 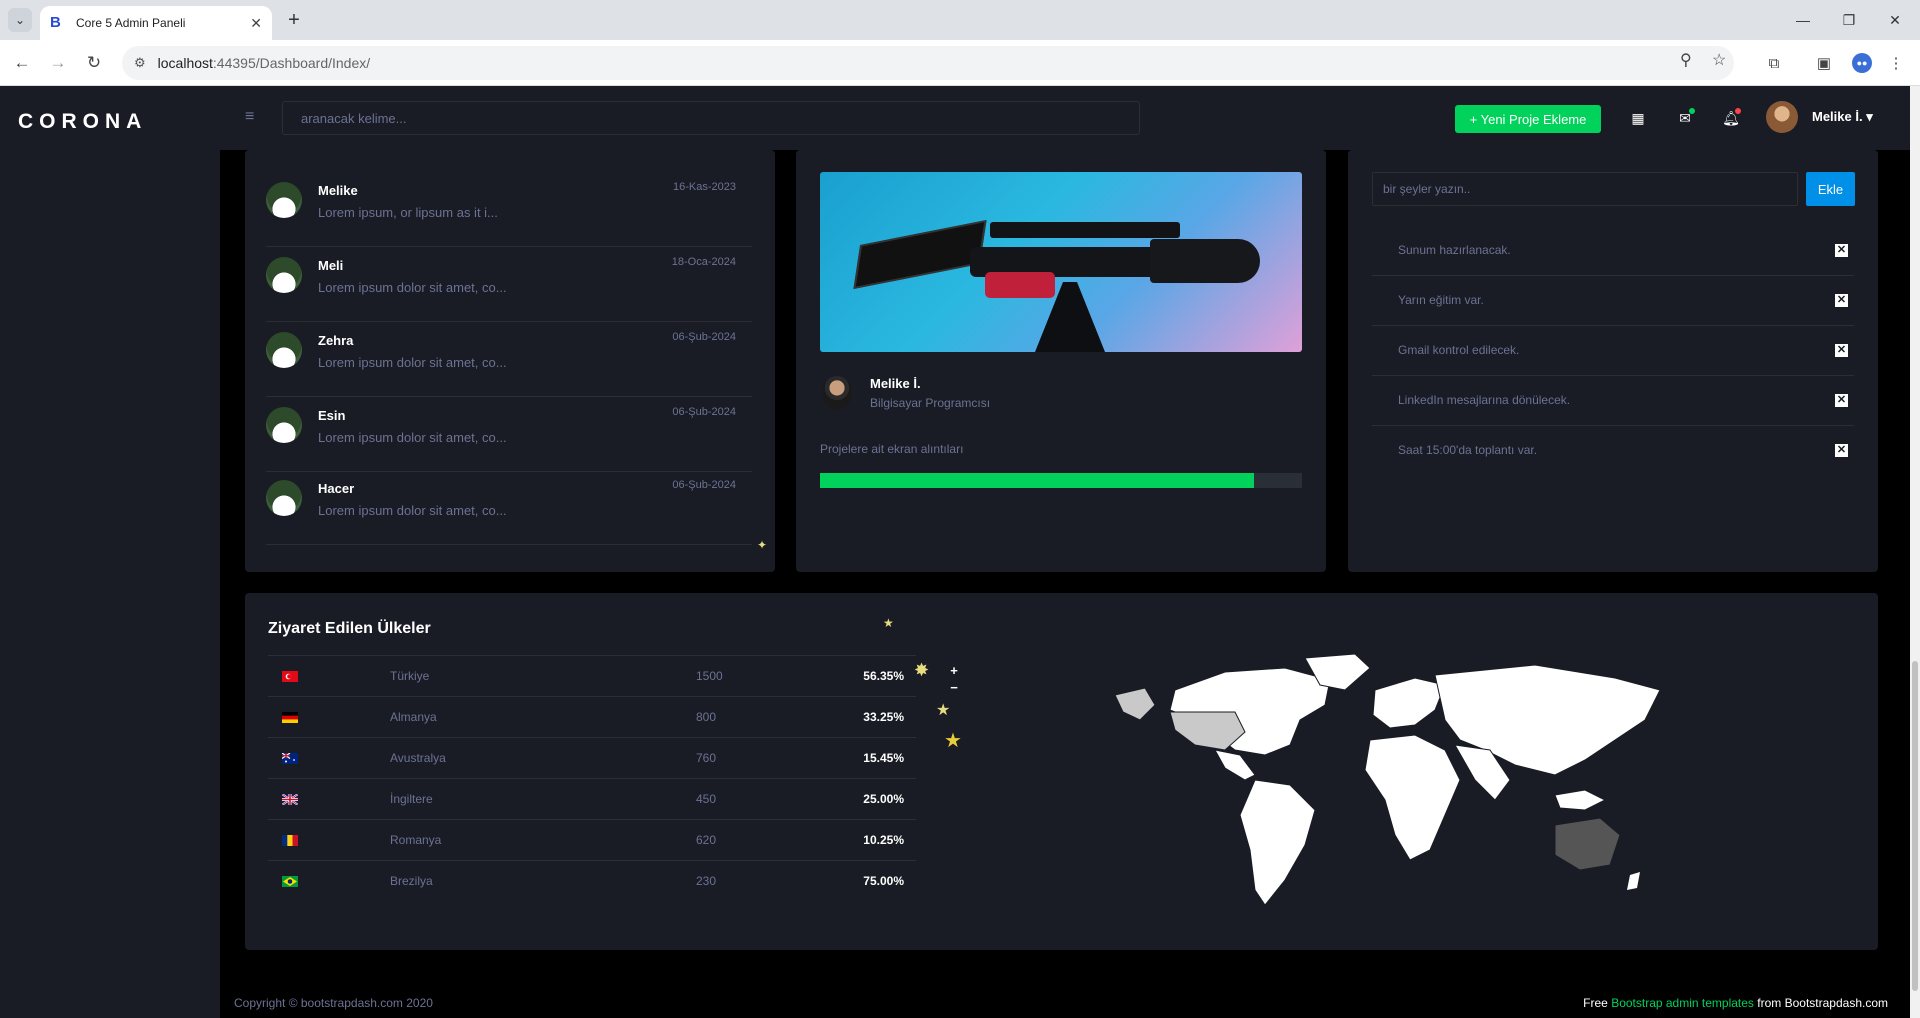 What do you see at coordinates (592, 675) in the screenshot?
I see `country-row: Türkiye 1500 56.35%` at bounding box center [592, 675].